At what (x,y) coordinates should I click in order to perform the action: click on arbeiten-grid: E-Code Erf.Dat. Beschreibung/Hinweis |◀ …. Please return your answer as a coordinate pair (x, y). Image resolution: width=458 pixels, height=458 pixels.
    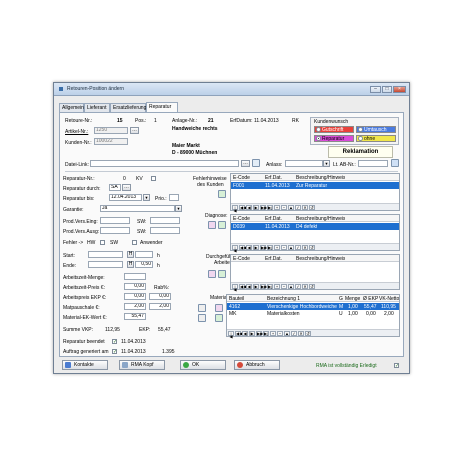
    Looking at the image, I should click on (315, 273).